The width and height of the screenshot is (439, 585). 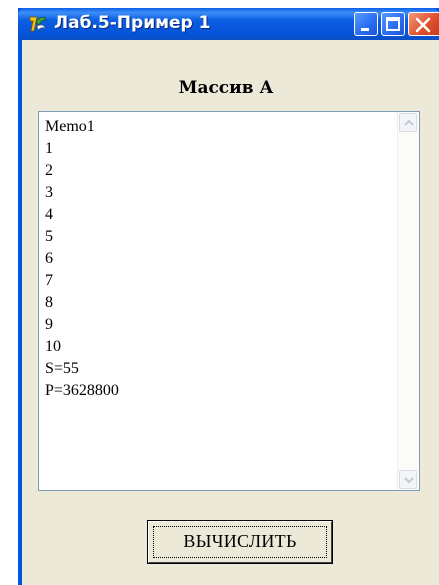 What do you see at coordinates (49, 192) in the screenshot?
I see `memo-line: 3` at bounding box center [49, 192].